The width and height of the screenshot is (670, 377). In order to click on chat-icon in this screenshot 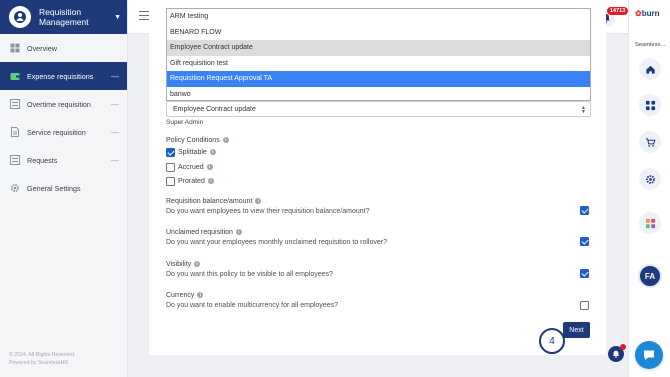, I will do `click(649, 355)`.